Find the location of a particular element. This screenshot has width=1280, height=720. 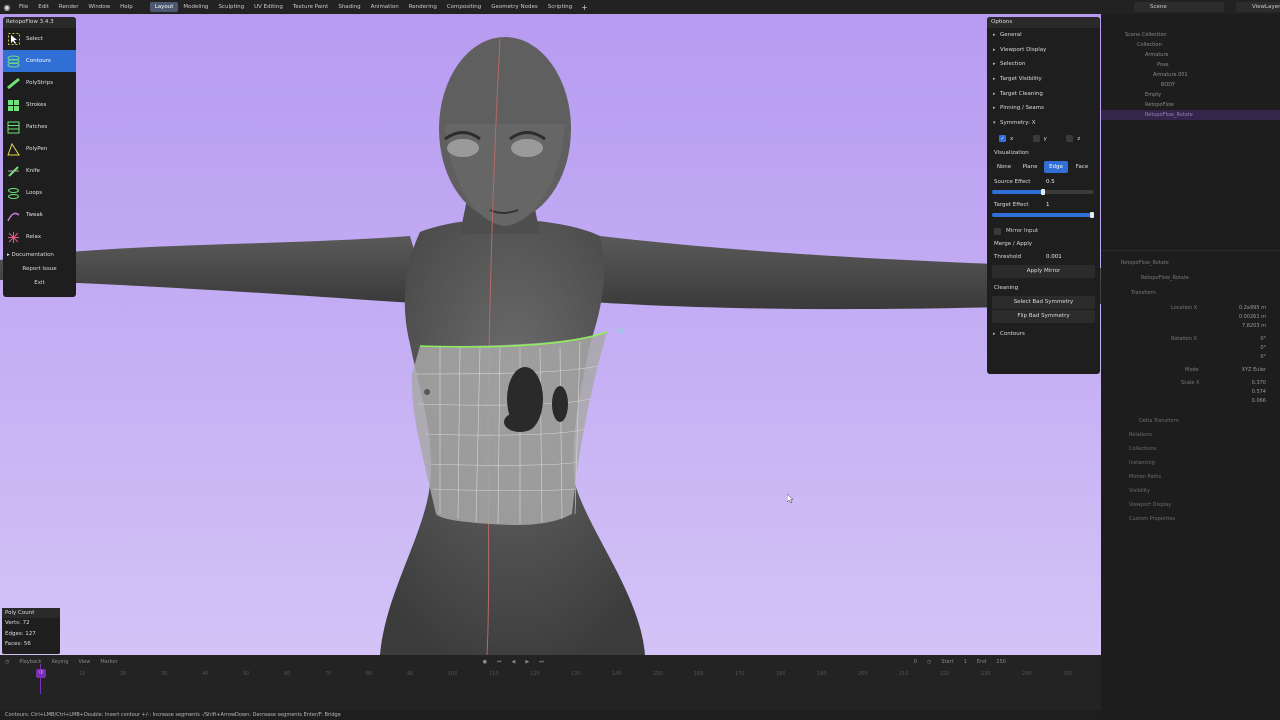

workspace-tab-texture-paint: Texture Paint is located at coordinates (311, 7).